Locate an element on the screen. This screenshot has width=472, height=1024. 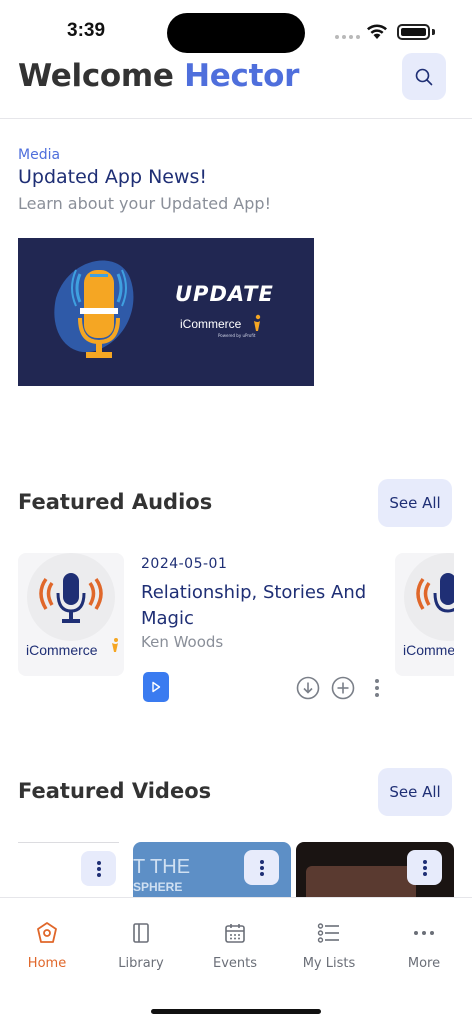
banner-brand: iCommerce is located at coordinates (211, 324).